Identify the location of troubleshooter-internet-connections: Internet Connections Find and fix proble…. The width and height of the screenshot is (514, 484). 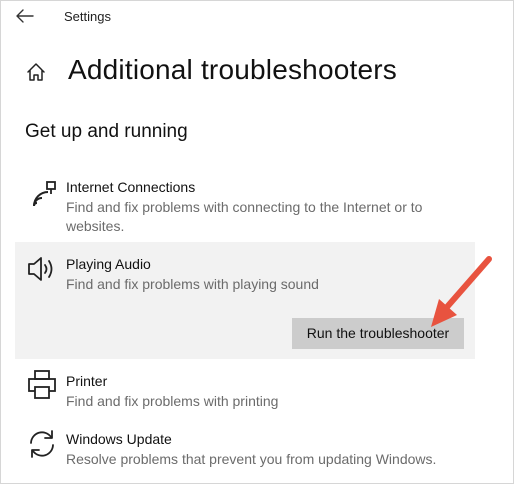
(245, 204).